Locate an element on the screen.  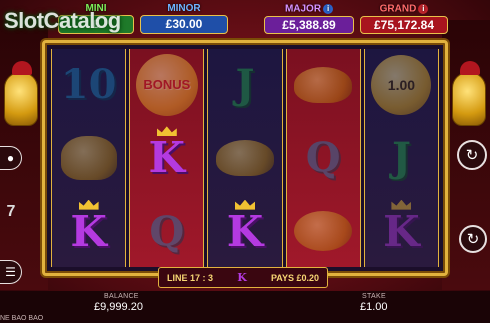
jackpot-major-value: £5,388.89 is located at coordinates (309, 24).